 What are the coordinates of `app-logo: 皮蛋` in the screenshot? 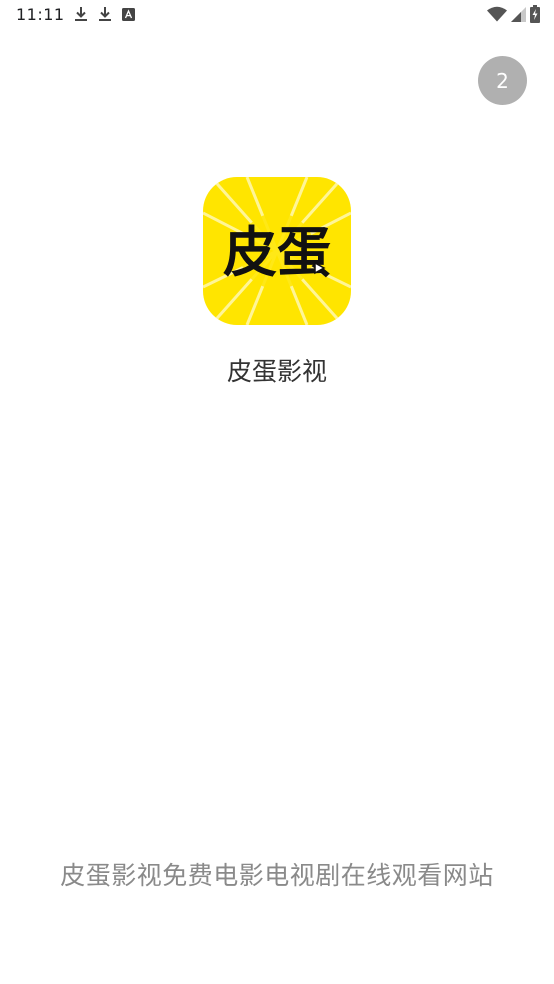 It's located at (277, 251).